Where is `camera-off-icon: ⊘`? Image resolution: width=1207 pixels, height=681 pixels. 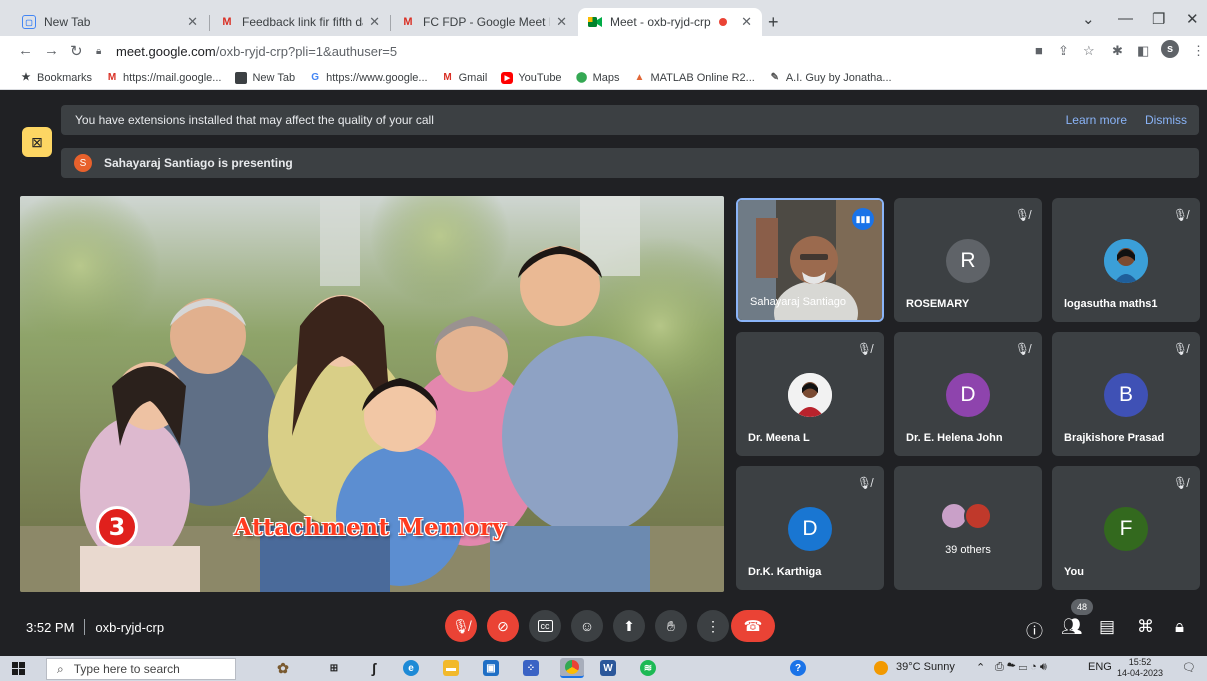
camera-off-icon: ⊘ is located at coordinates (503, 625).